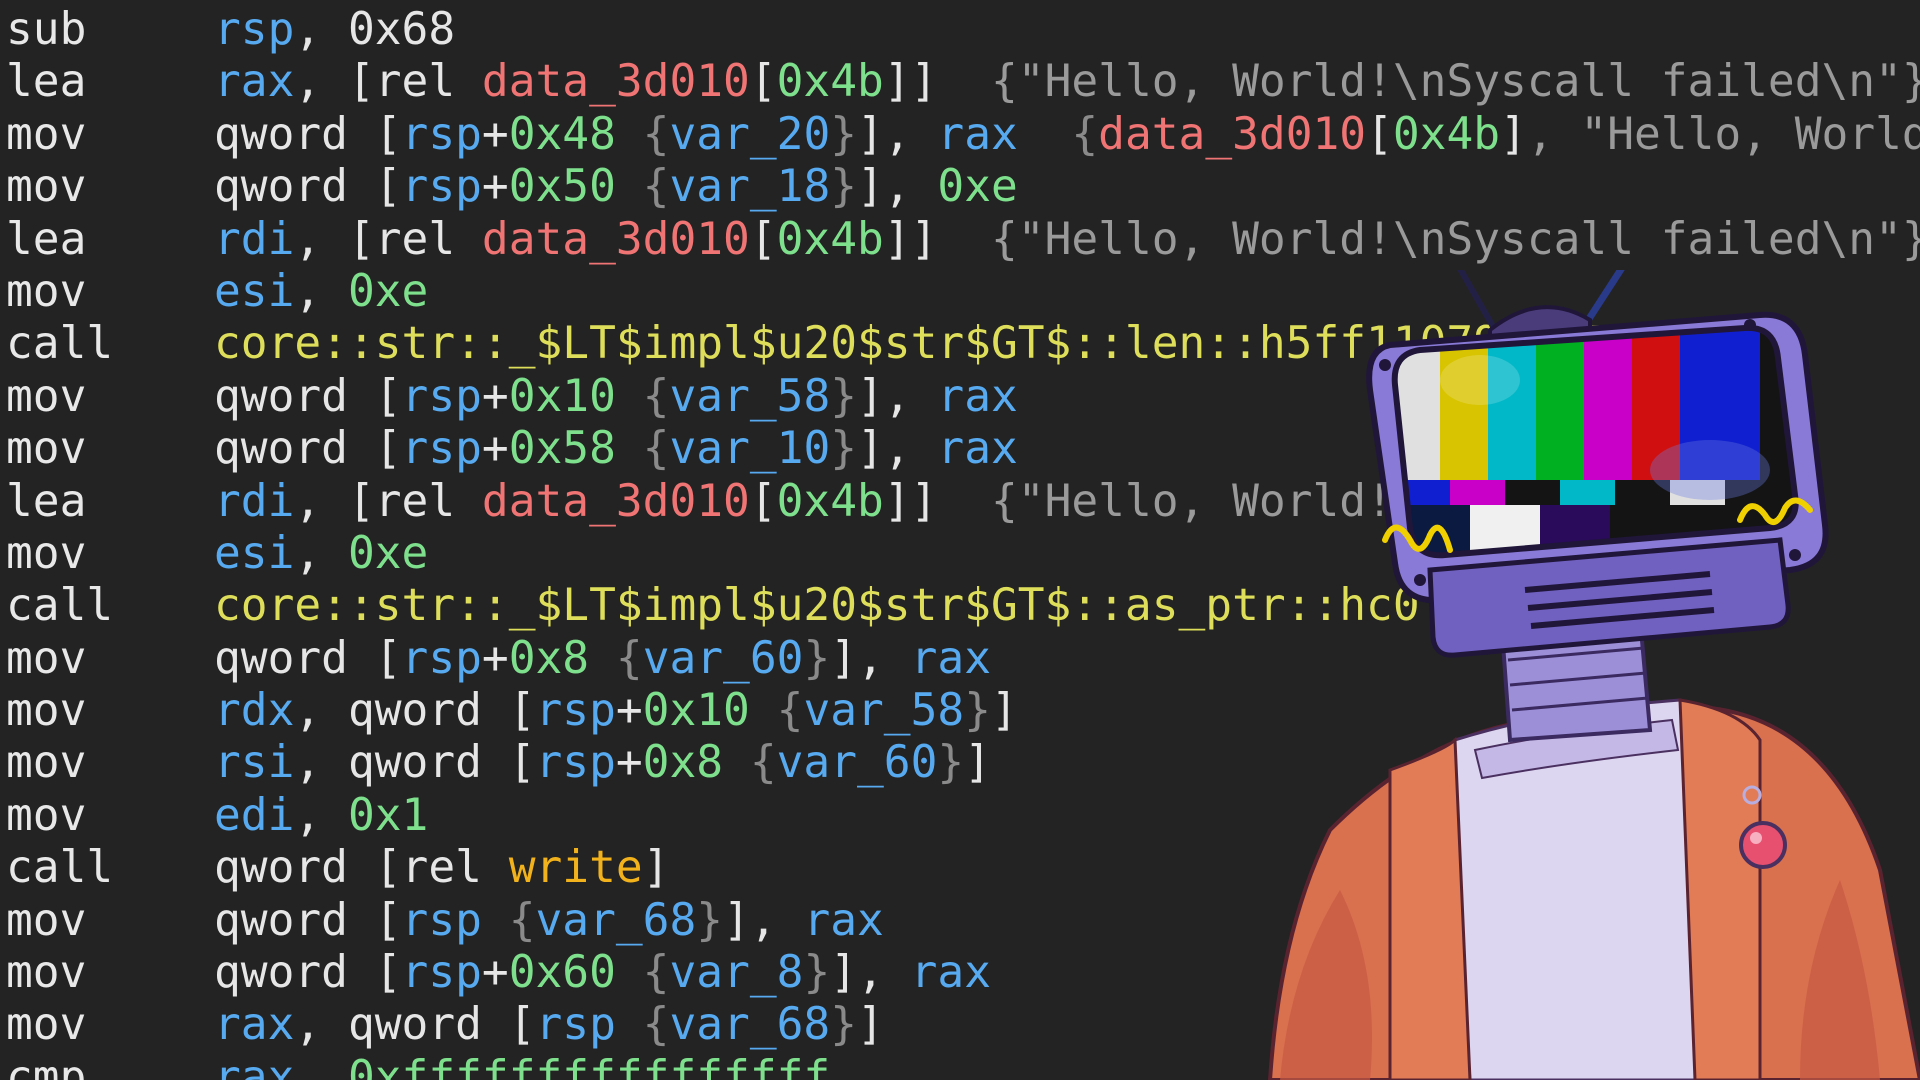  Describe the element at coordinates (254, 763) in the screenshot. I see `operand-token: rsi` at that location.